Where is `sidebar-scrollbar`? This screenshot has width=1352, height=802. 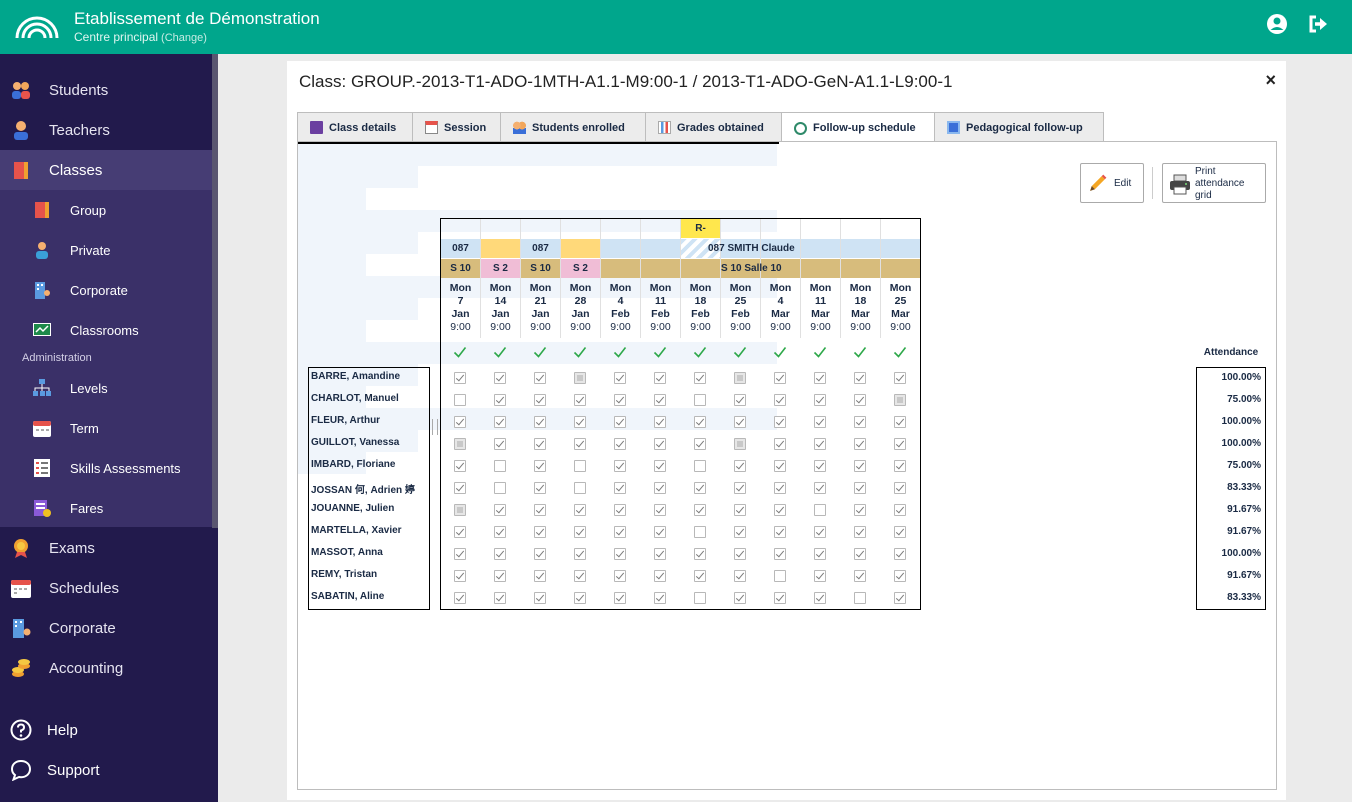 sidebar-scrollbar is located at coordinates (215, 291).